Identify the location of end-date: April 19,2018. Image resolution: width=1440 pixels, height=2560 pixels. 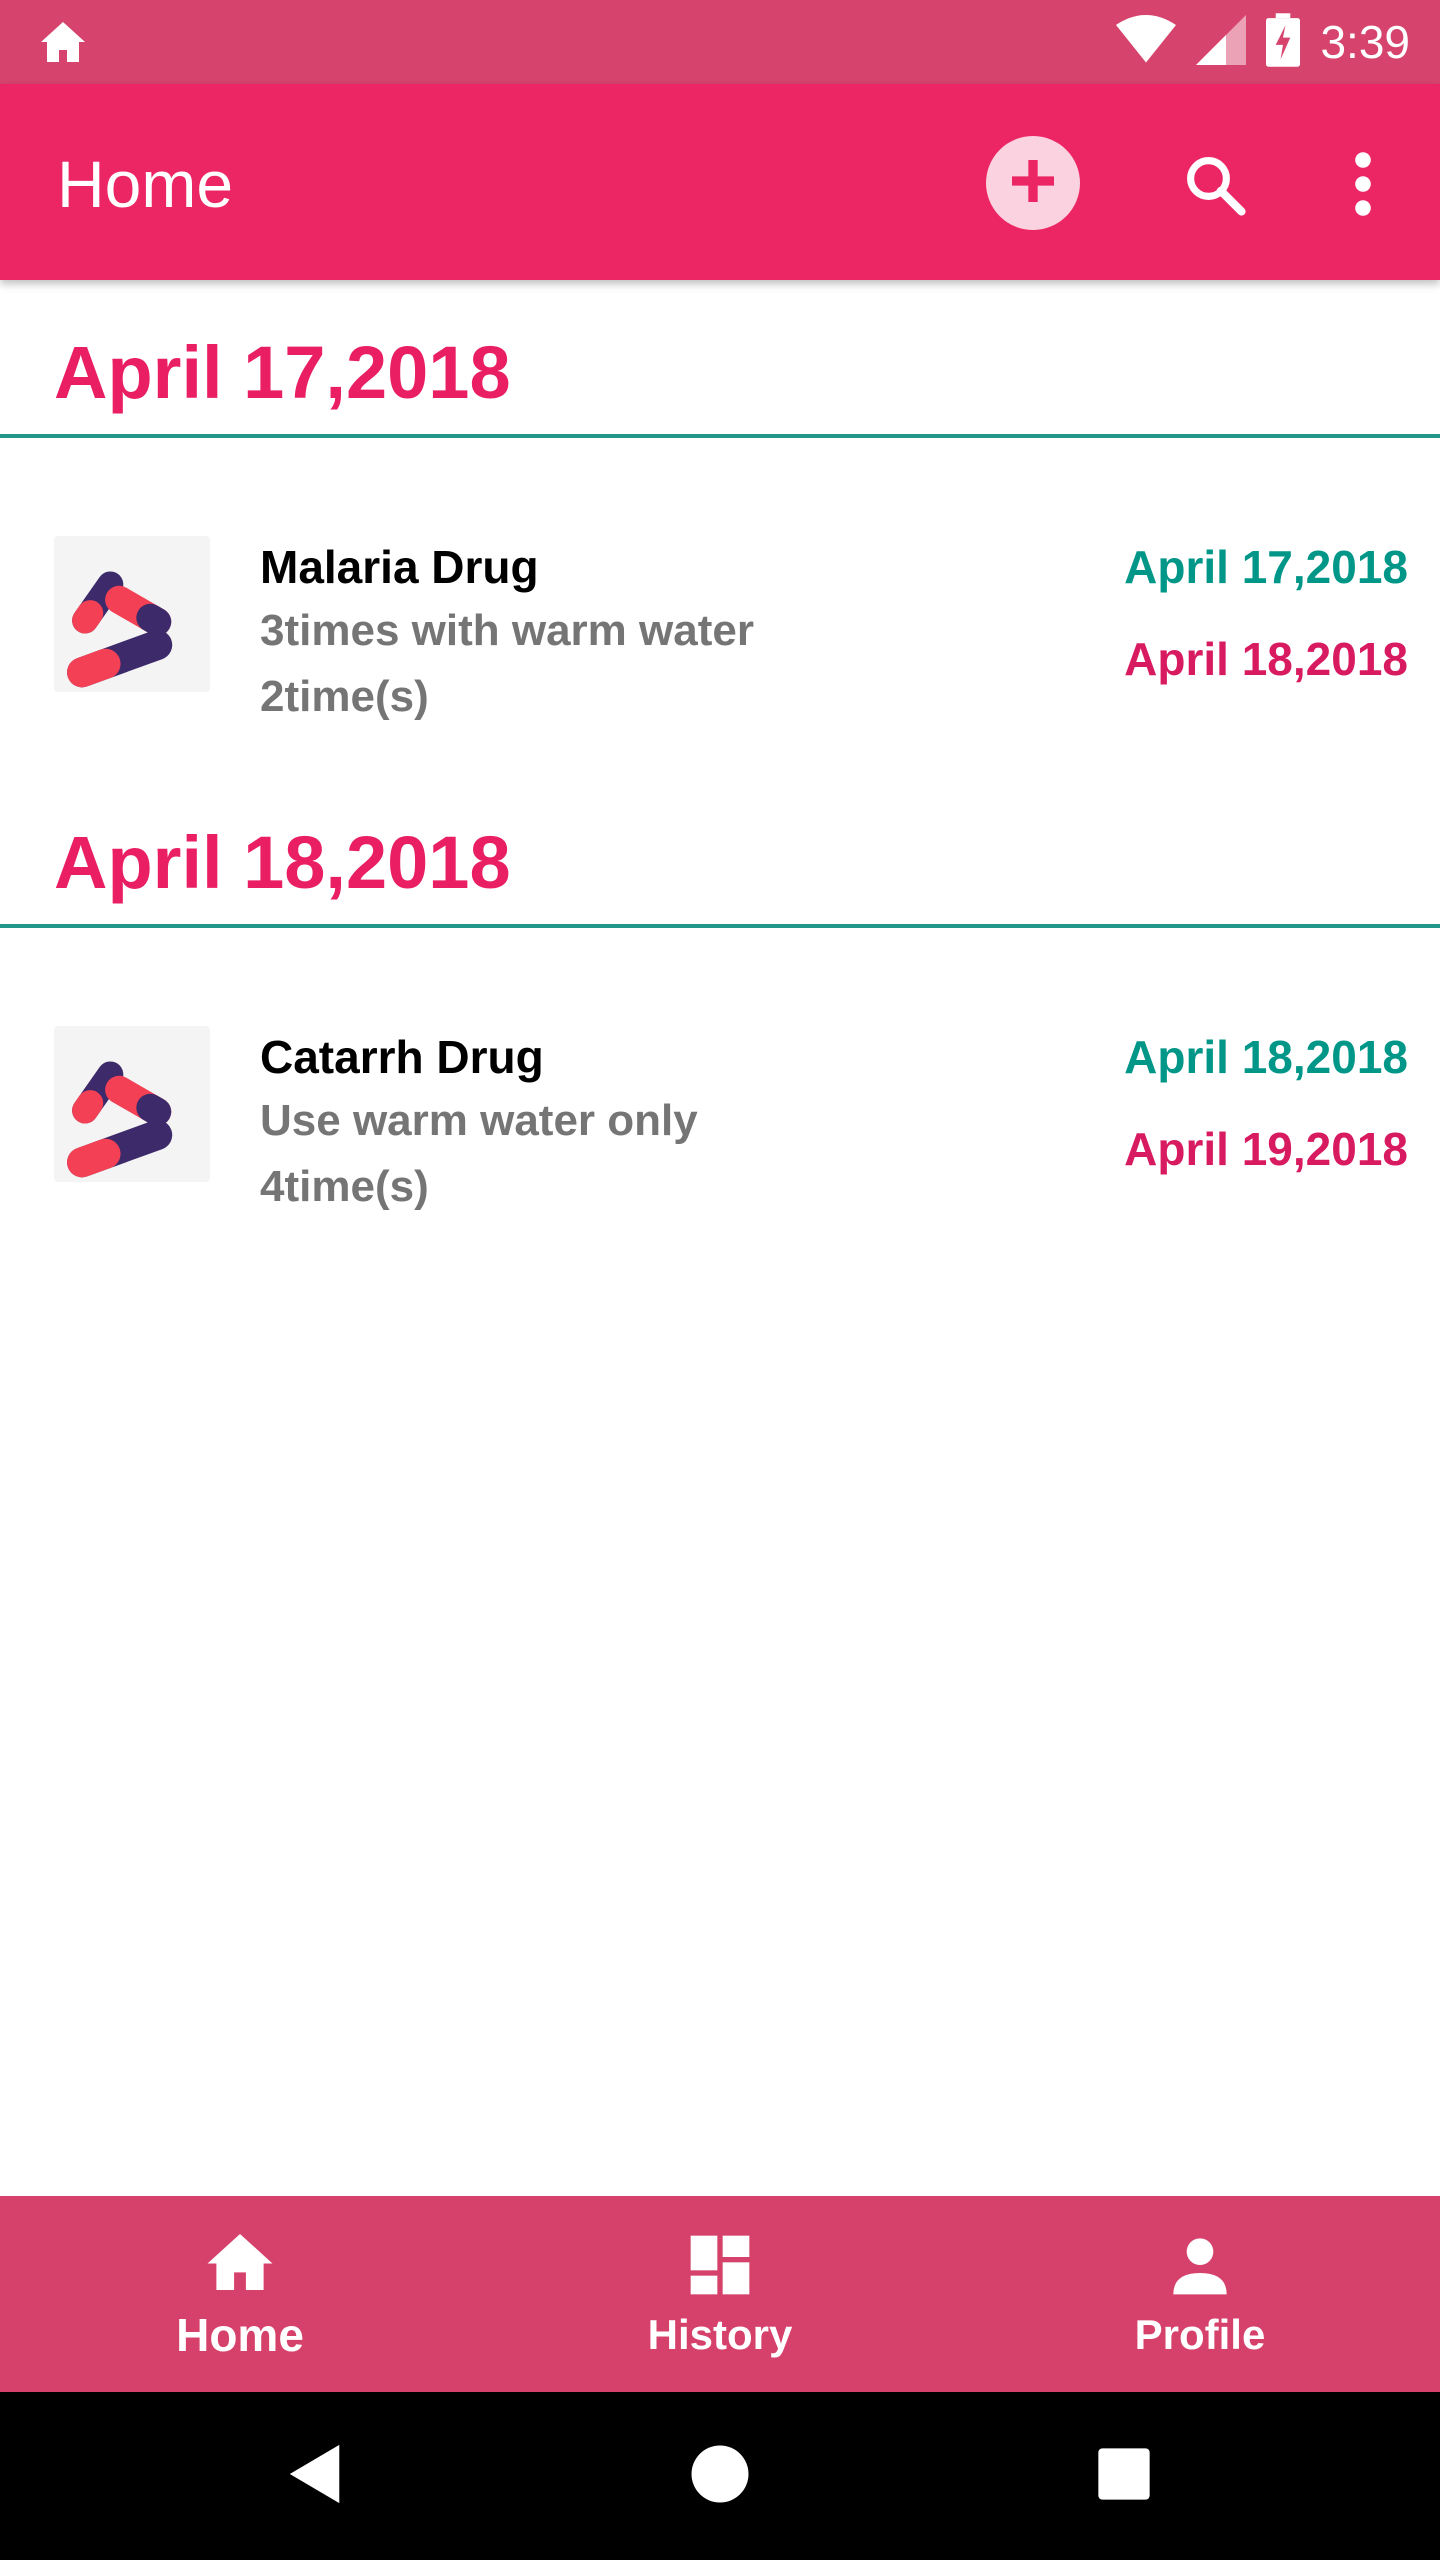
(1266, 1149).